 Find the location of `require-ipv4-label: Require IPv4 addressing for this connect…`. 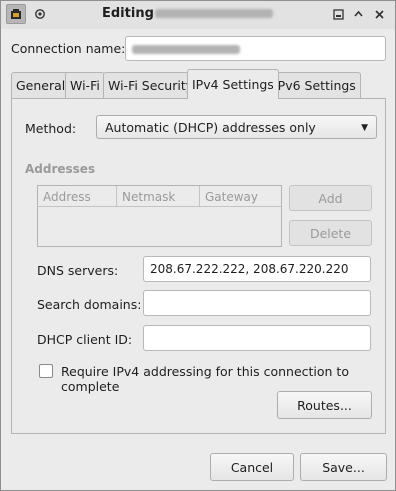

require-ipv4-label: Require IPv4 addressing for this connect… is located at coordinates (223, 379).